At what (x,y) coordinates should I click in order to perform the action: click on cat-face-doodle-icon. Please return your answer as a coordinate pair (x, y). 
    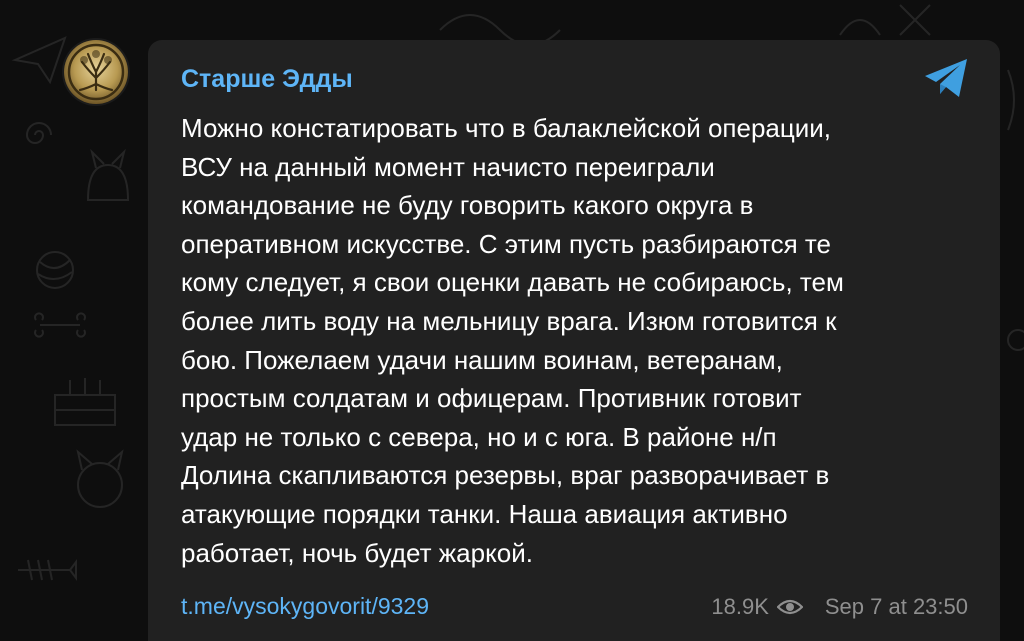
    Looking at the image, I should click on (100, 478).